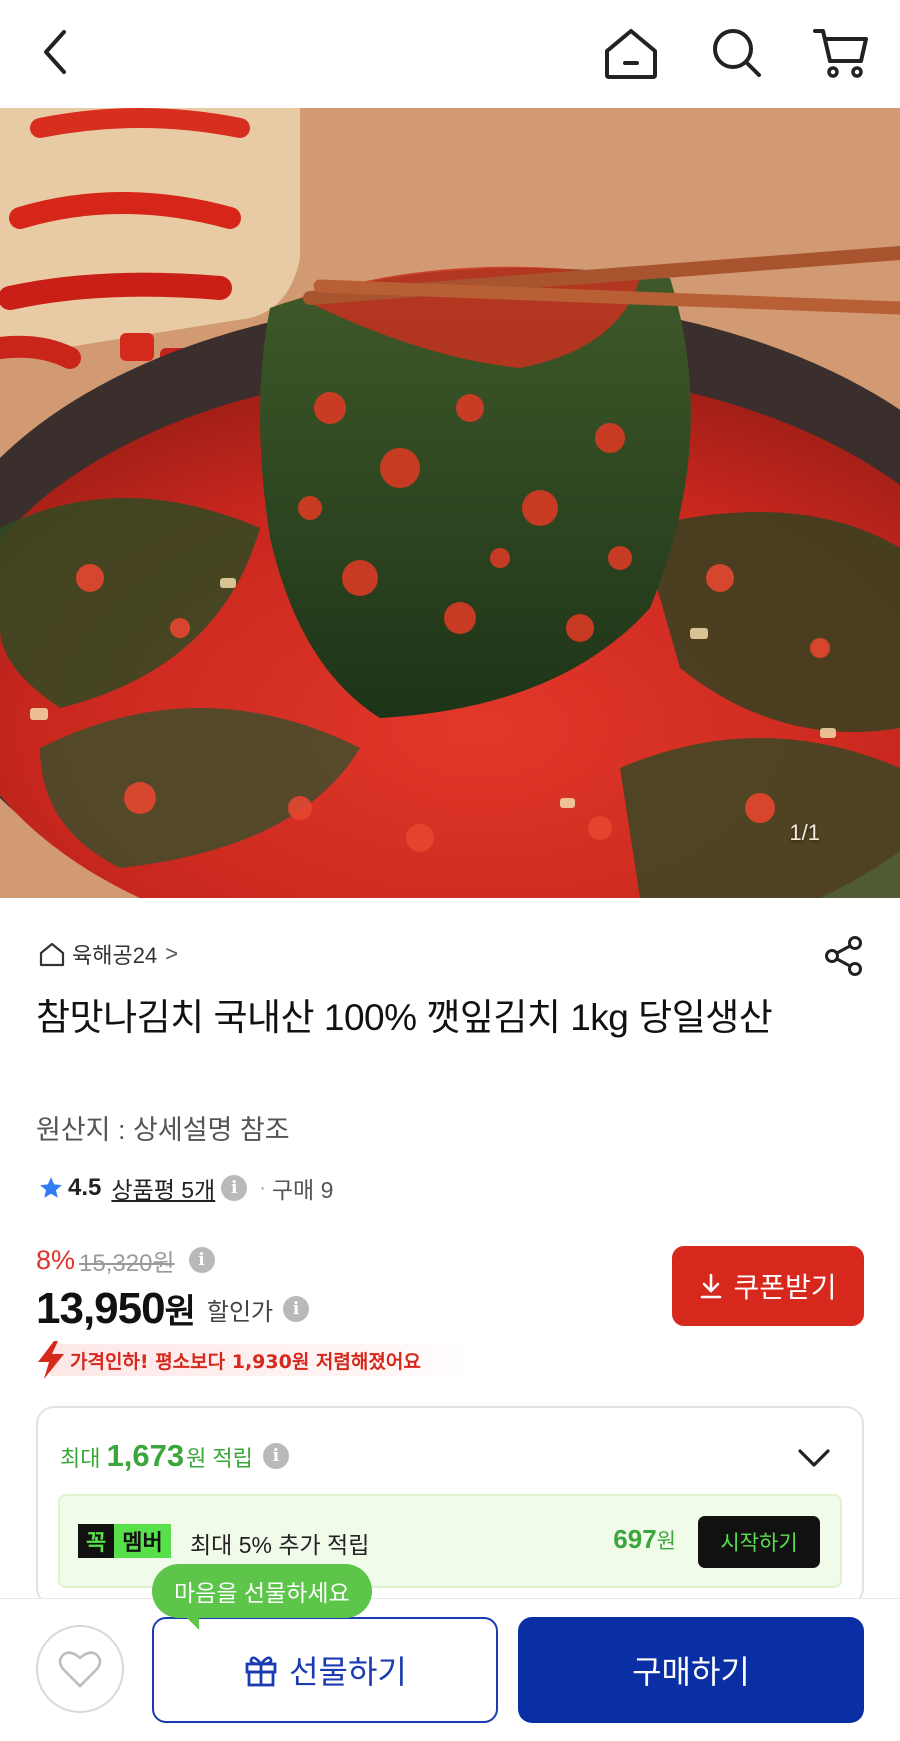  What do you see at coordinates (348, 1672) in the screenshot?
I see `gift-button-label: 선물하기` at bounding box center [348, 1672].